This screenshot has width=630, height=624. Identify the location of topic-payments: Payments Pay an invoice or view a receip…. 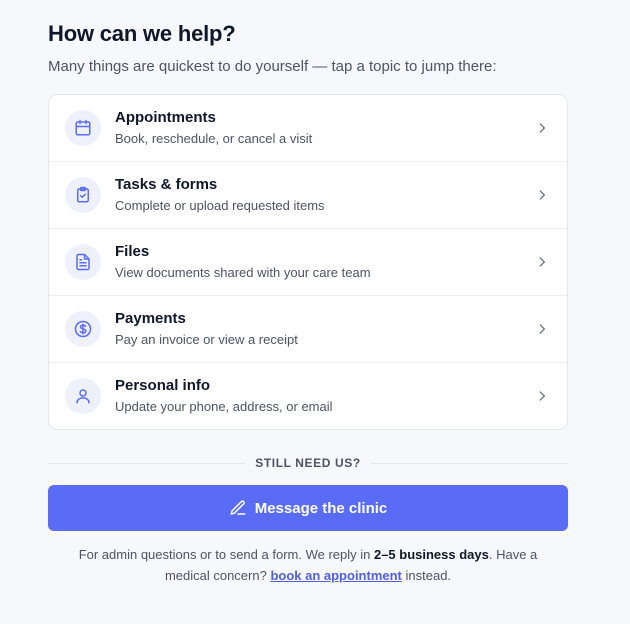
(308, 329).